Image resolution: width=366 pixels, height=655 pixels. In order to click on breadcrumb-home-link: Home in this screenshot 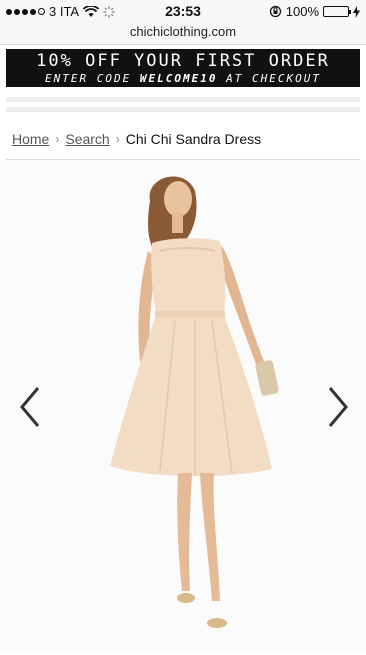, I will do `click(30, 139)`.